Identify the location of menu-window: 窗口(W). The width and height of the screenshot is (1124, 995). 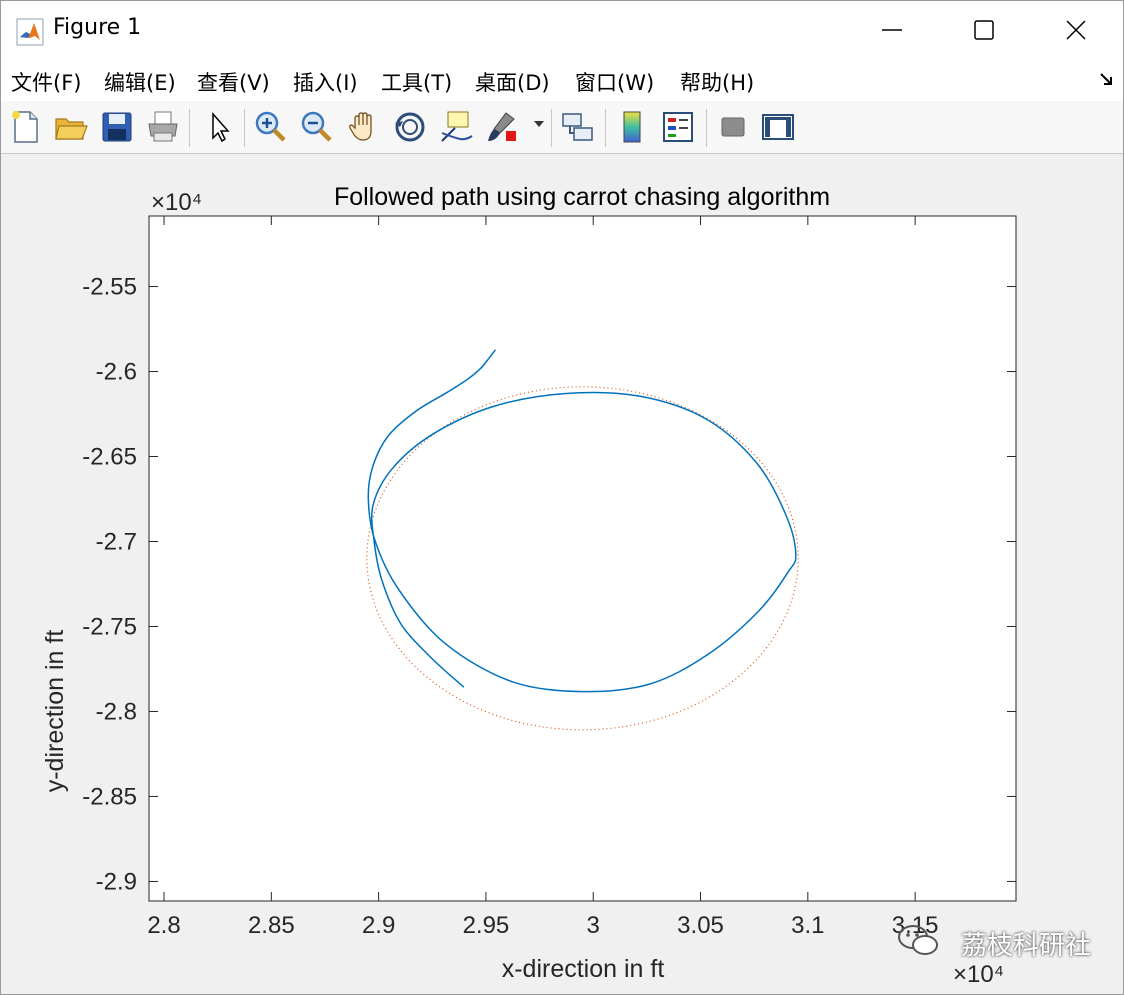
(614, 82).